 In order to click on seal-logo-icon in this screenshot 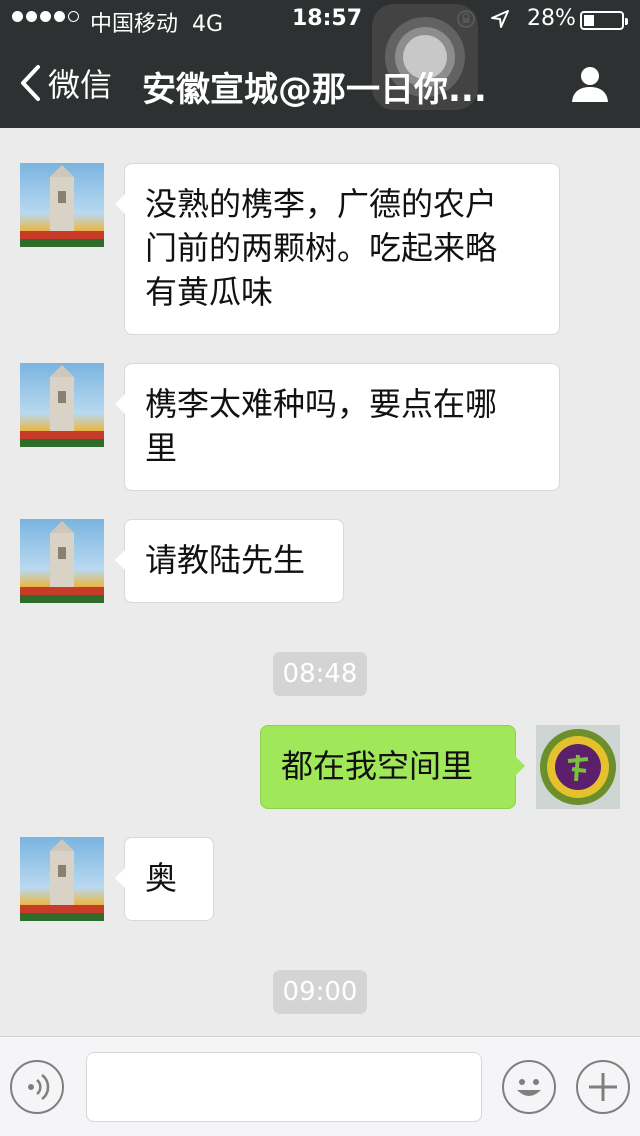, I will do `click(578, 767)`.